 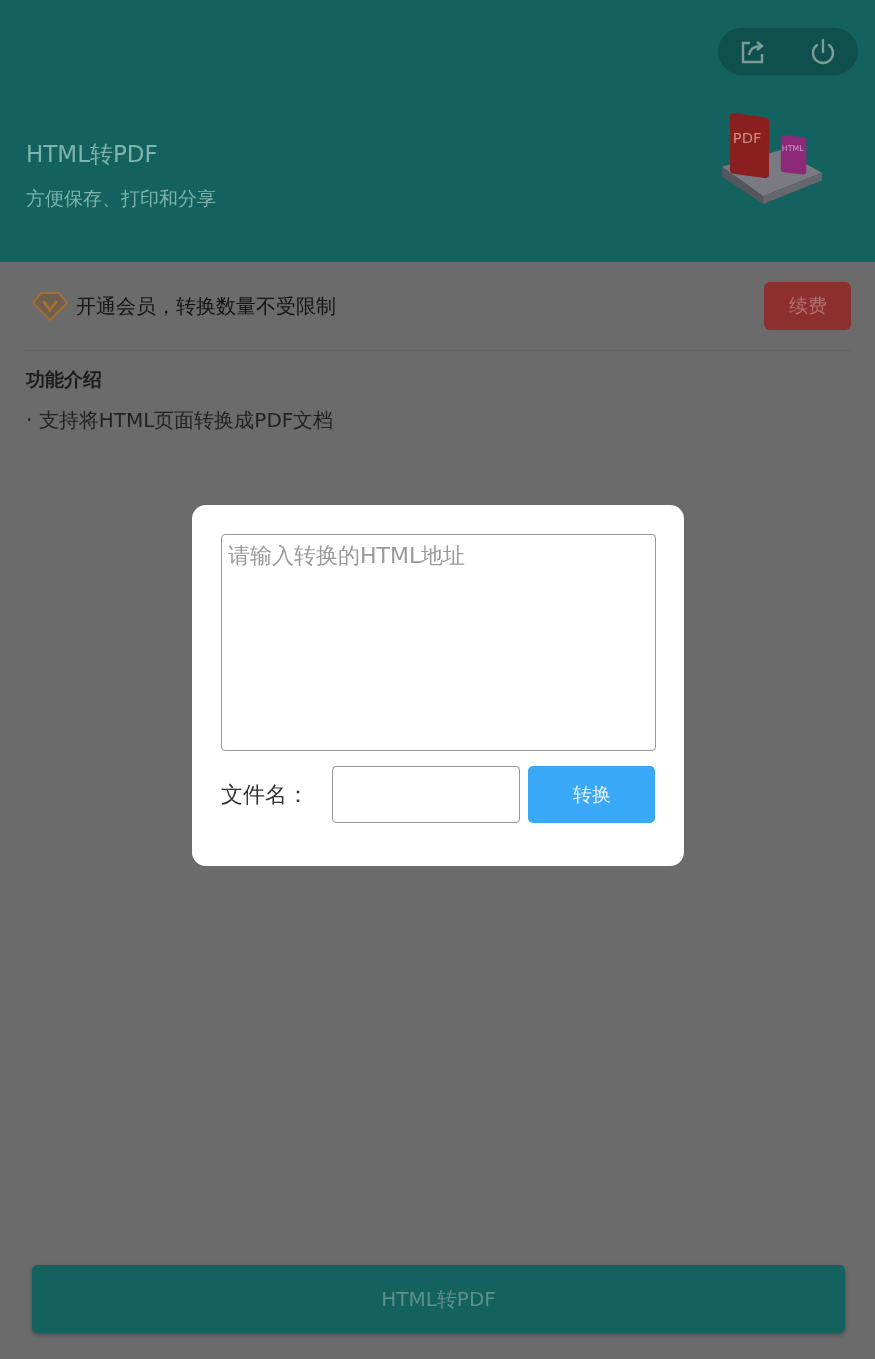 I want to click on url-field: 请输入转换的HTML地址, so click(x=438, y=642).